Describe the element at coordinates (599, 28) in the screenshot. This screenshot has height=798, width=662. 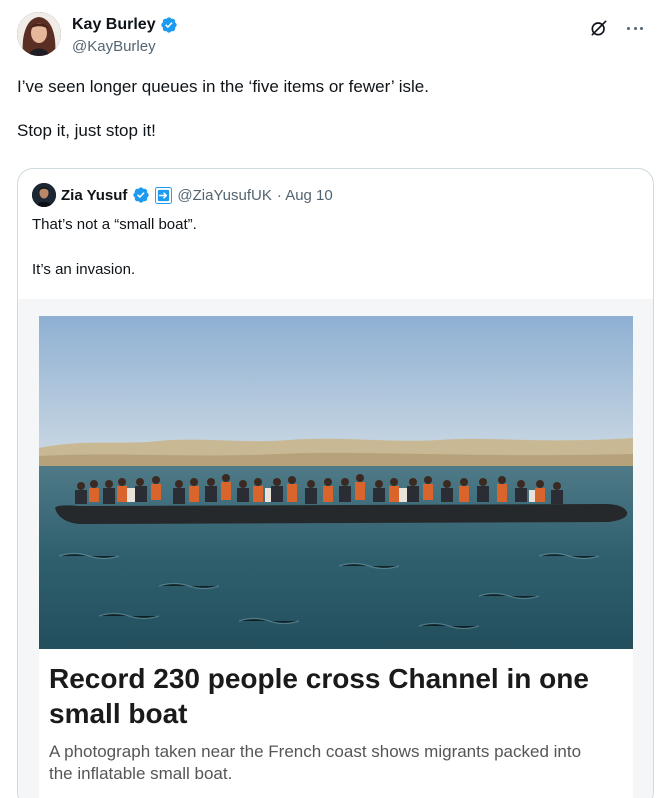
I see `grok-icon` at that location.